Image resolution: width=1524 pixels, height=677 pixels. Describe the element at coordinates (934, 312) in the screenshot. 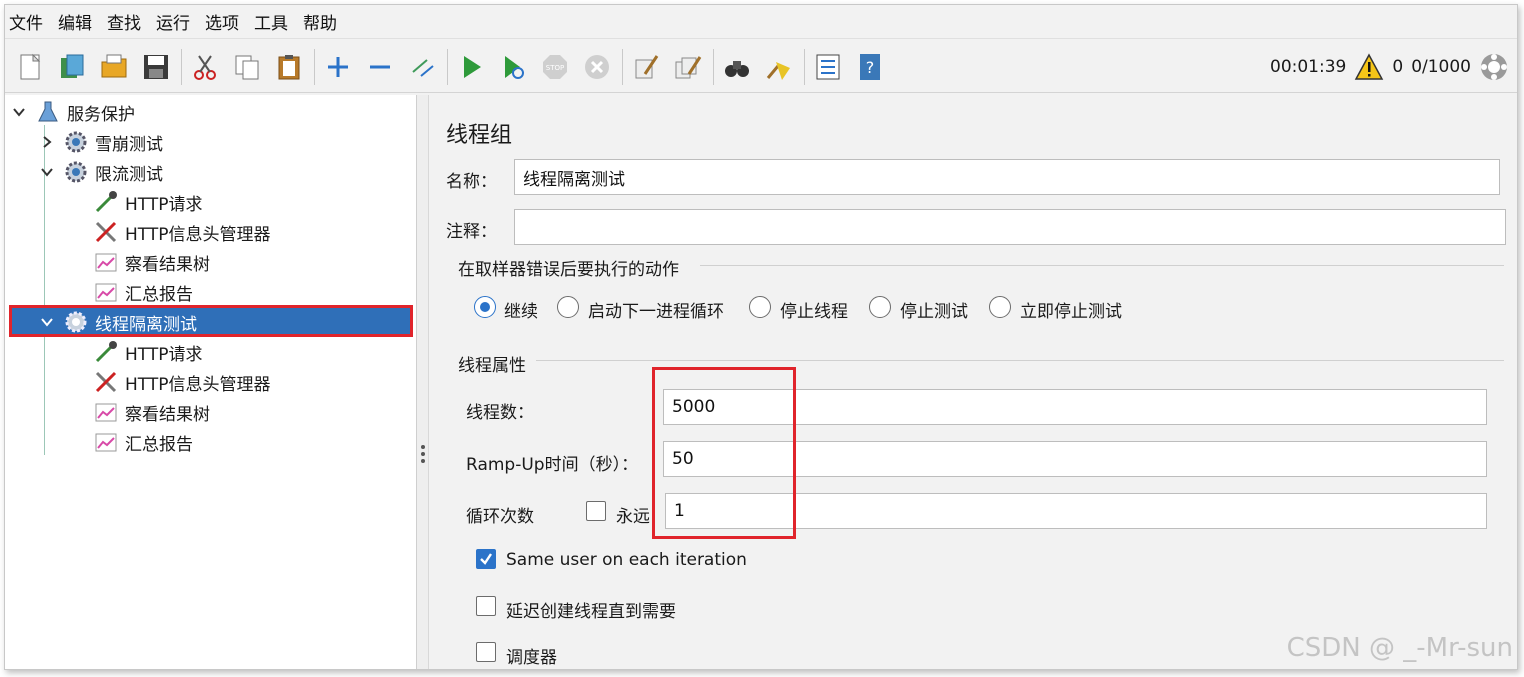

I see `radio-stop-test-label: 停止测试` at that location.